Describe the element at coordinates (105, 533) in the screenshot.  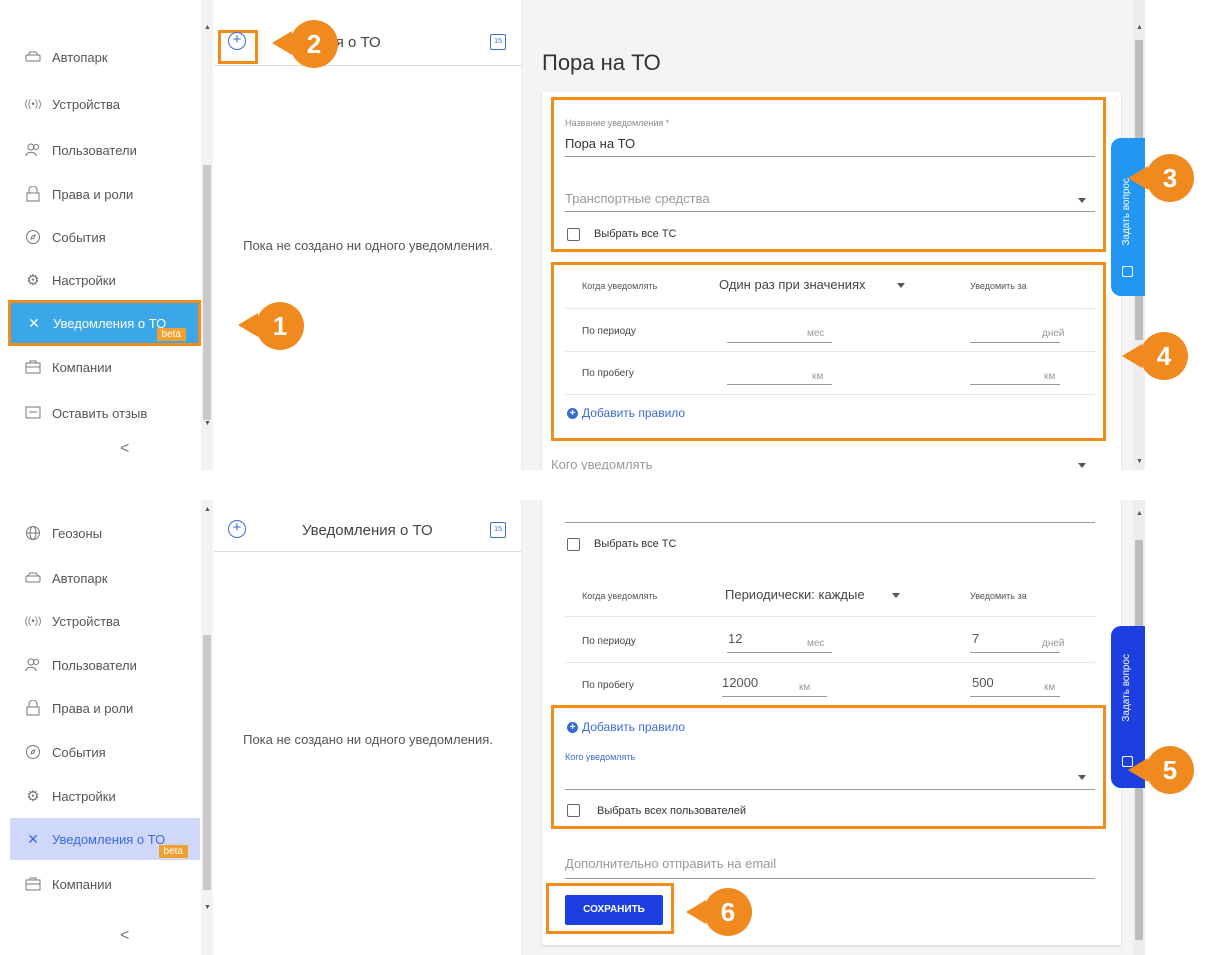
I see `sidebar-item-geozones: Геозоны` at that location.